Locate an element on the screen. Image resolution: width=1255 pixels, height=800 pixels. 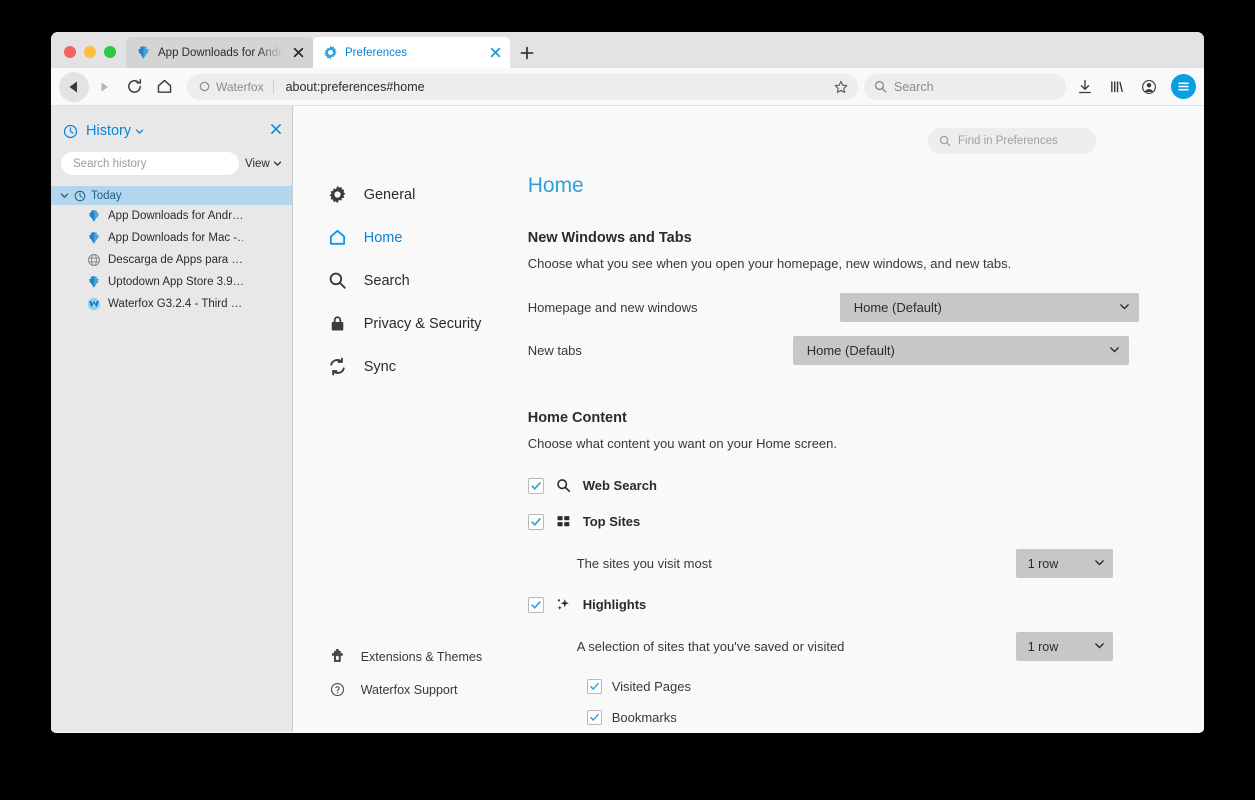
view-menu-button: View is located at coordinates (264, 164).